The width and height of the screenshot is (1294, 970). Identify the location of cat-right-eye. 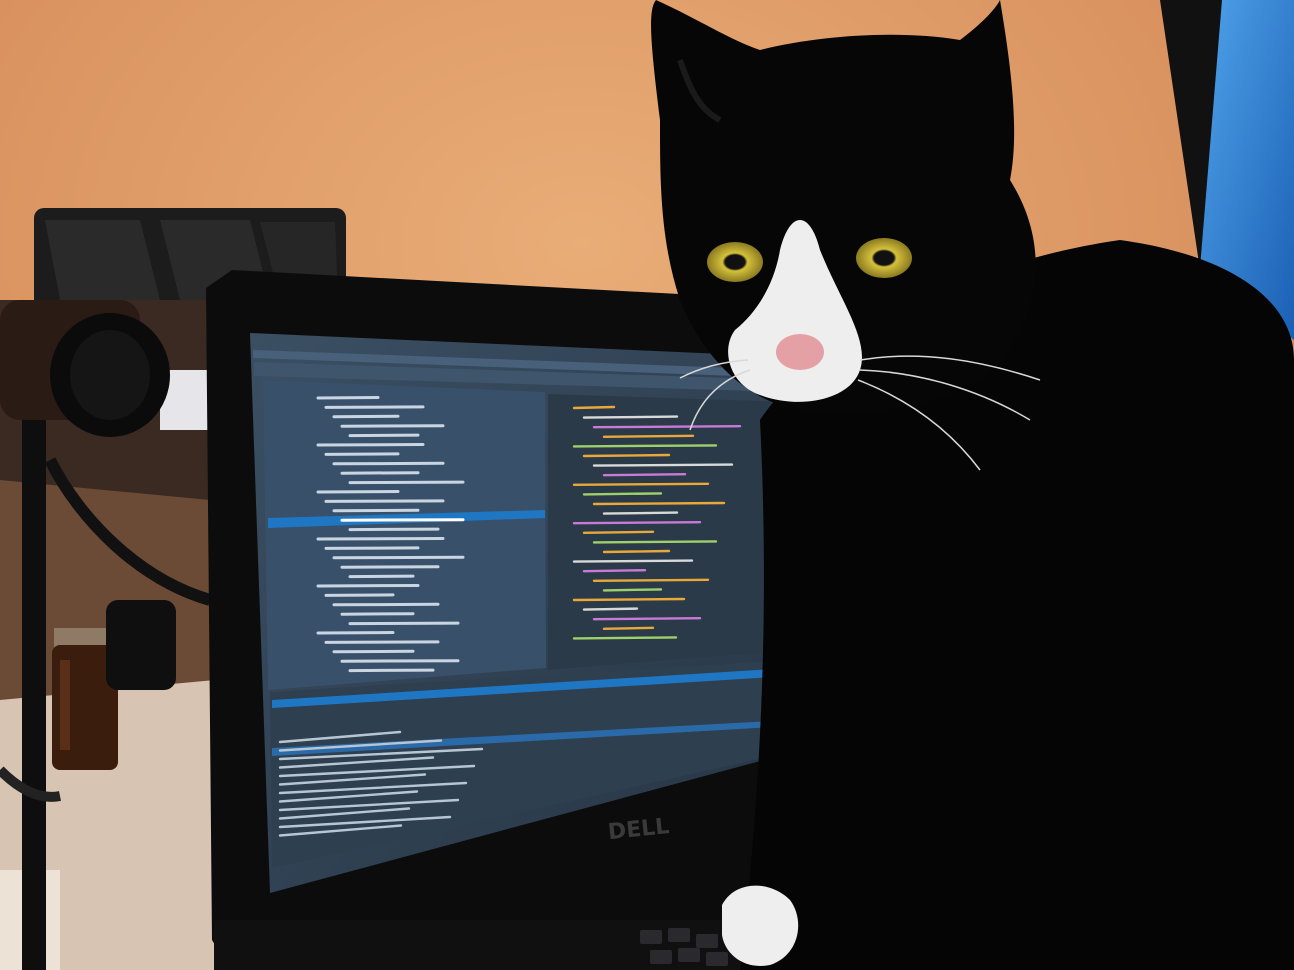
(884, 258).